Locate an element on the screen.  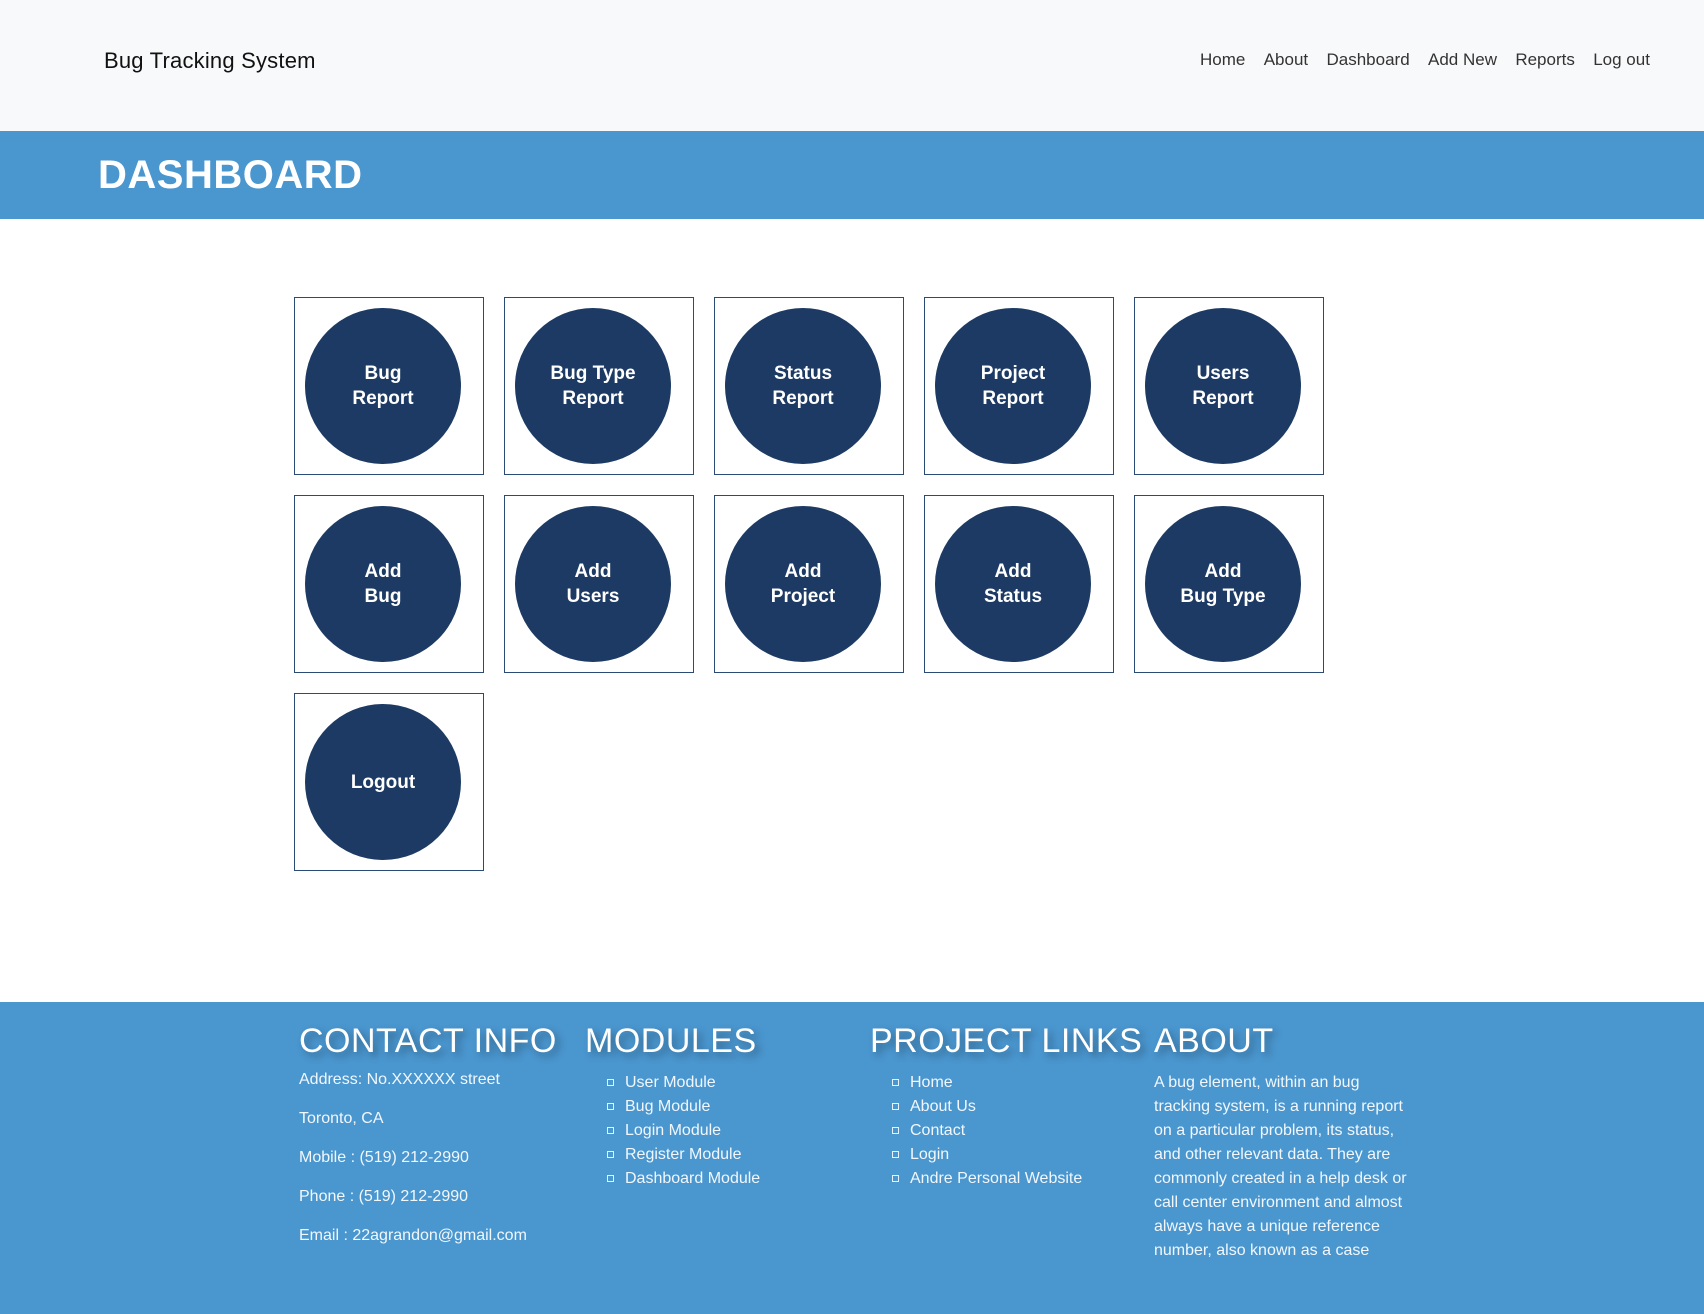
add-status-button: Add Status is located at coordinates (1013, 584).